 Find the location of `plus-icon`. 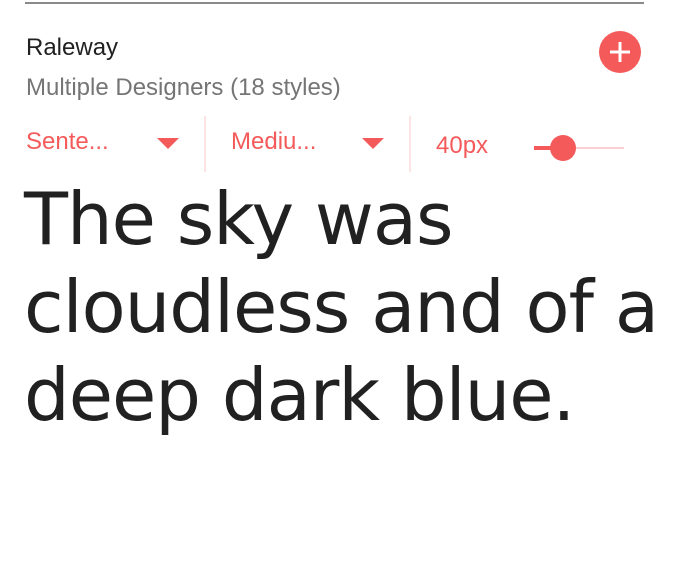

plus-icon is located at coordinates (620, 52).